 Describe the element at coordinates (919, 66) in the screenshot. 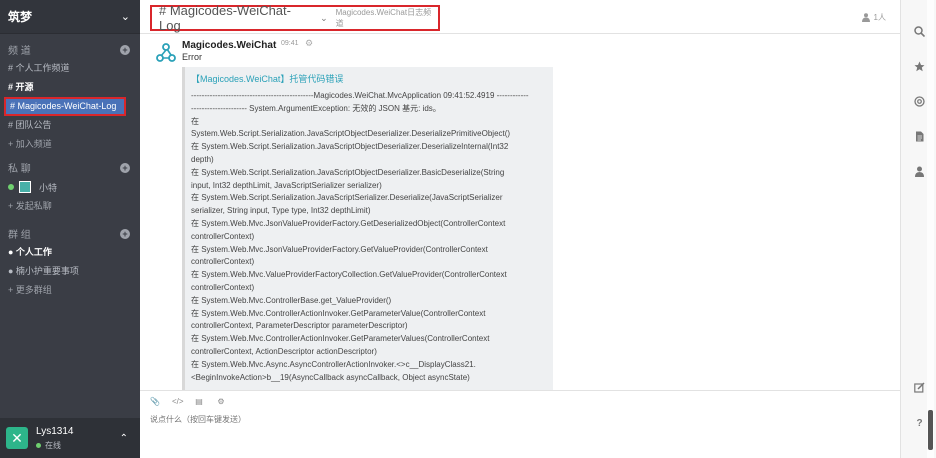

I see `star-icon` at that location.